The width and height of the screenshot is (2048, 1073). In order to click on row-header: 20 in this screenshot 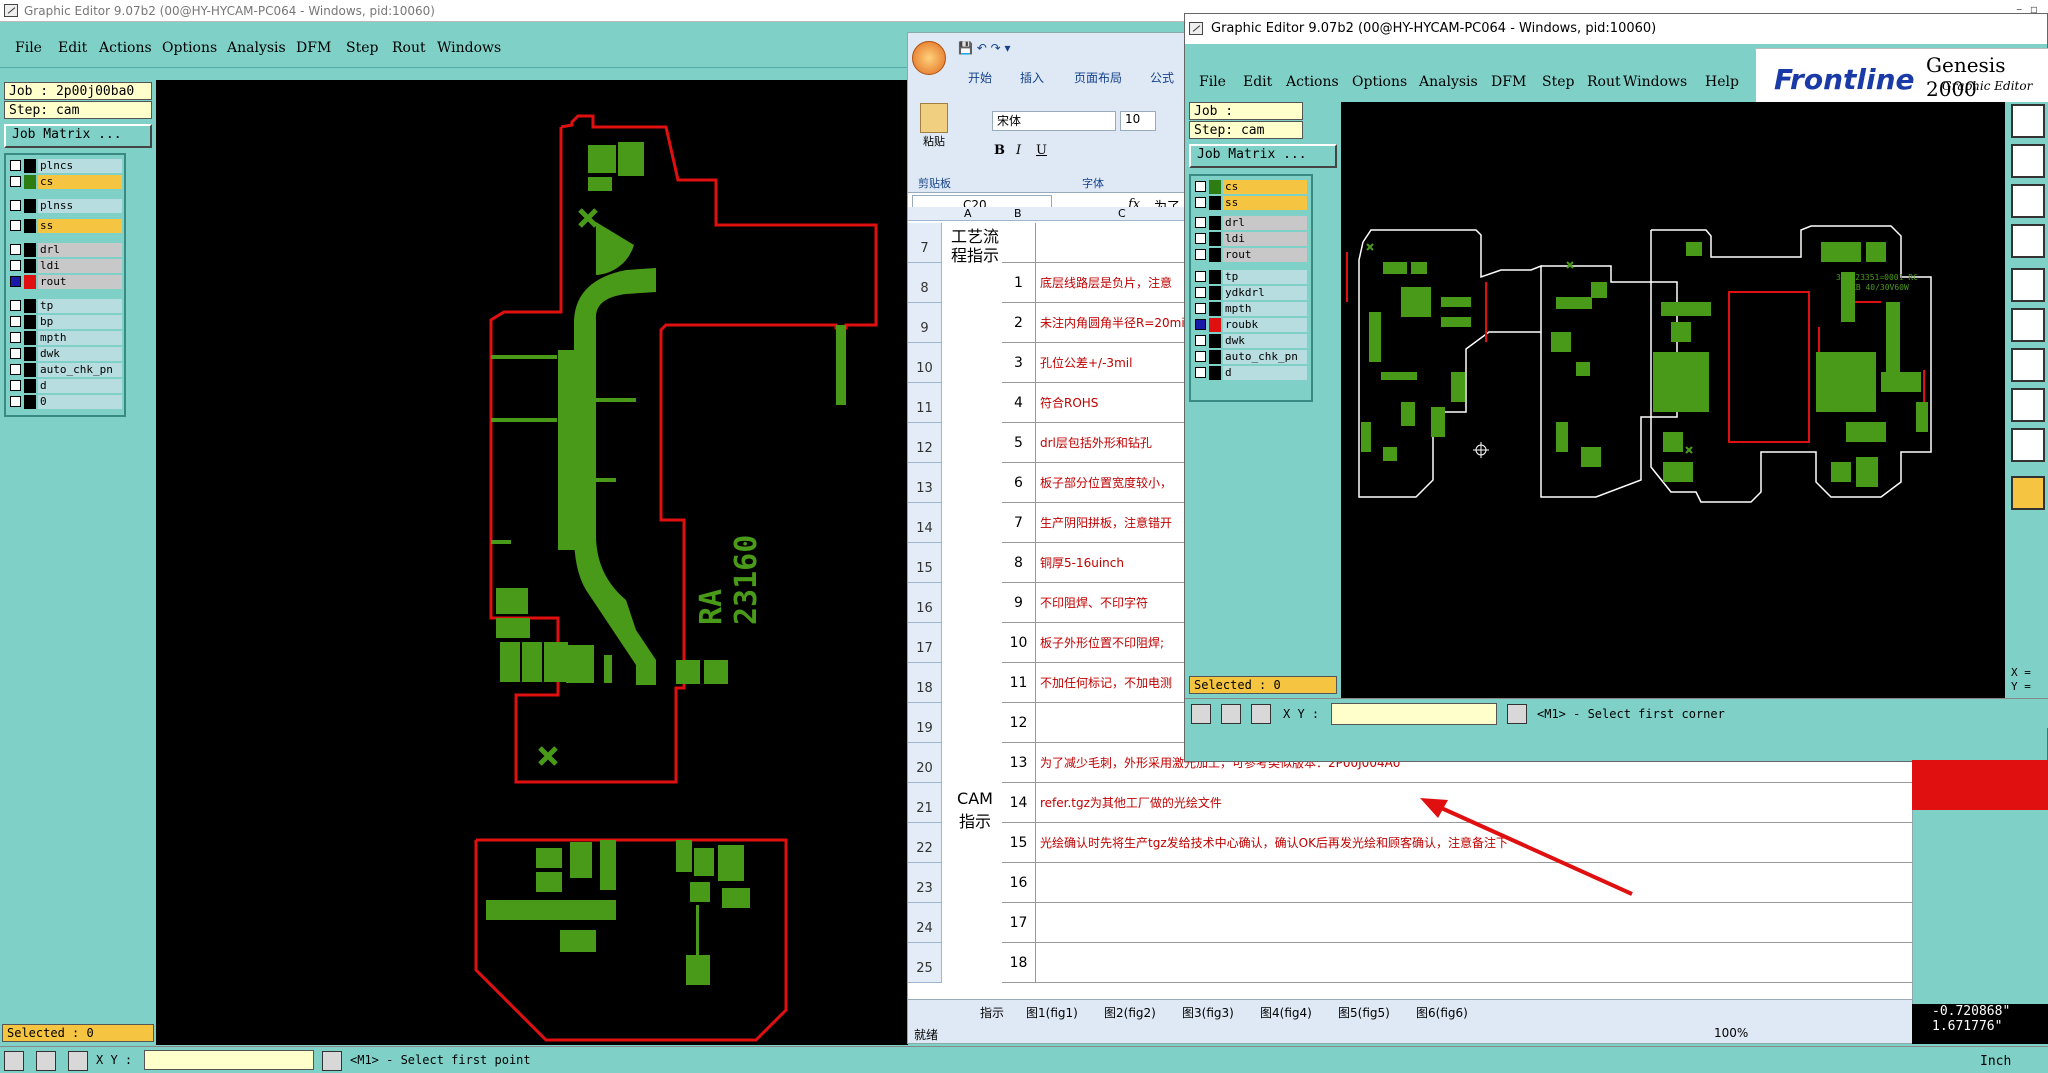, I will do `click(925, 763)`.